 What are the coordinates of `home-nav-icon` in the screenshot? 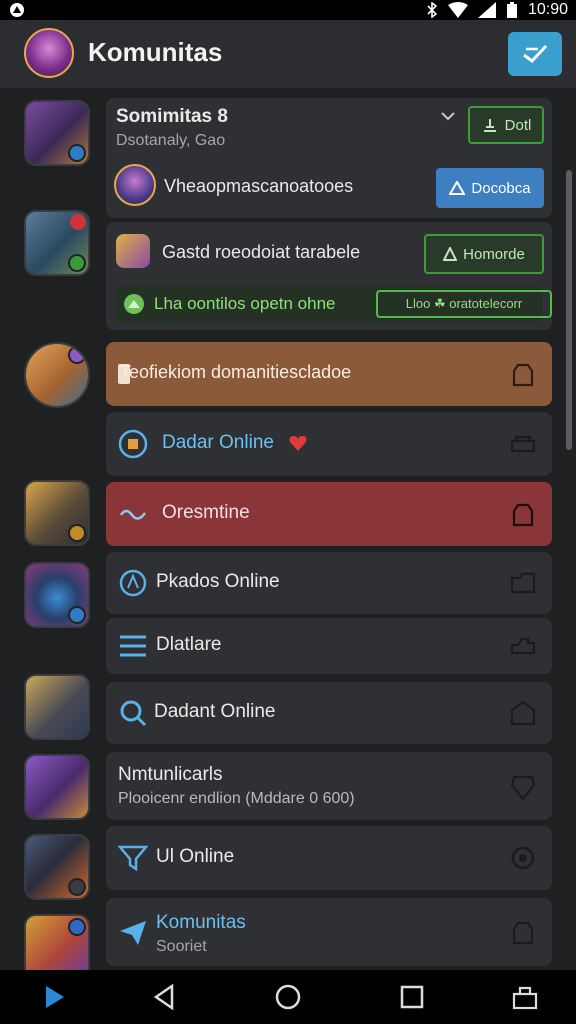 It's located at (288, 997).